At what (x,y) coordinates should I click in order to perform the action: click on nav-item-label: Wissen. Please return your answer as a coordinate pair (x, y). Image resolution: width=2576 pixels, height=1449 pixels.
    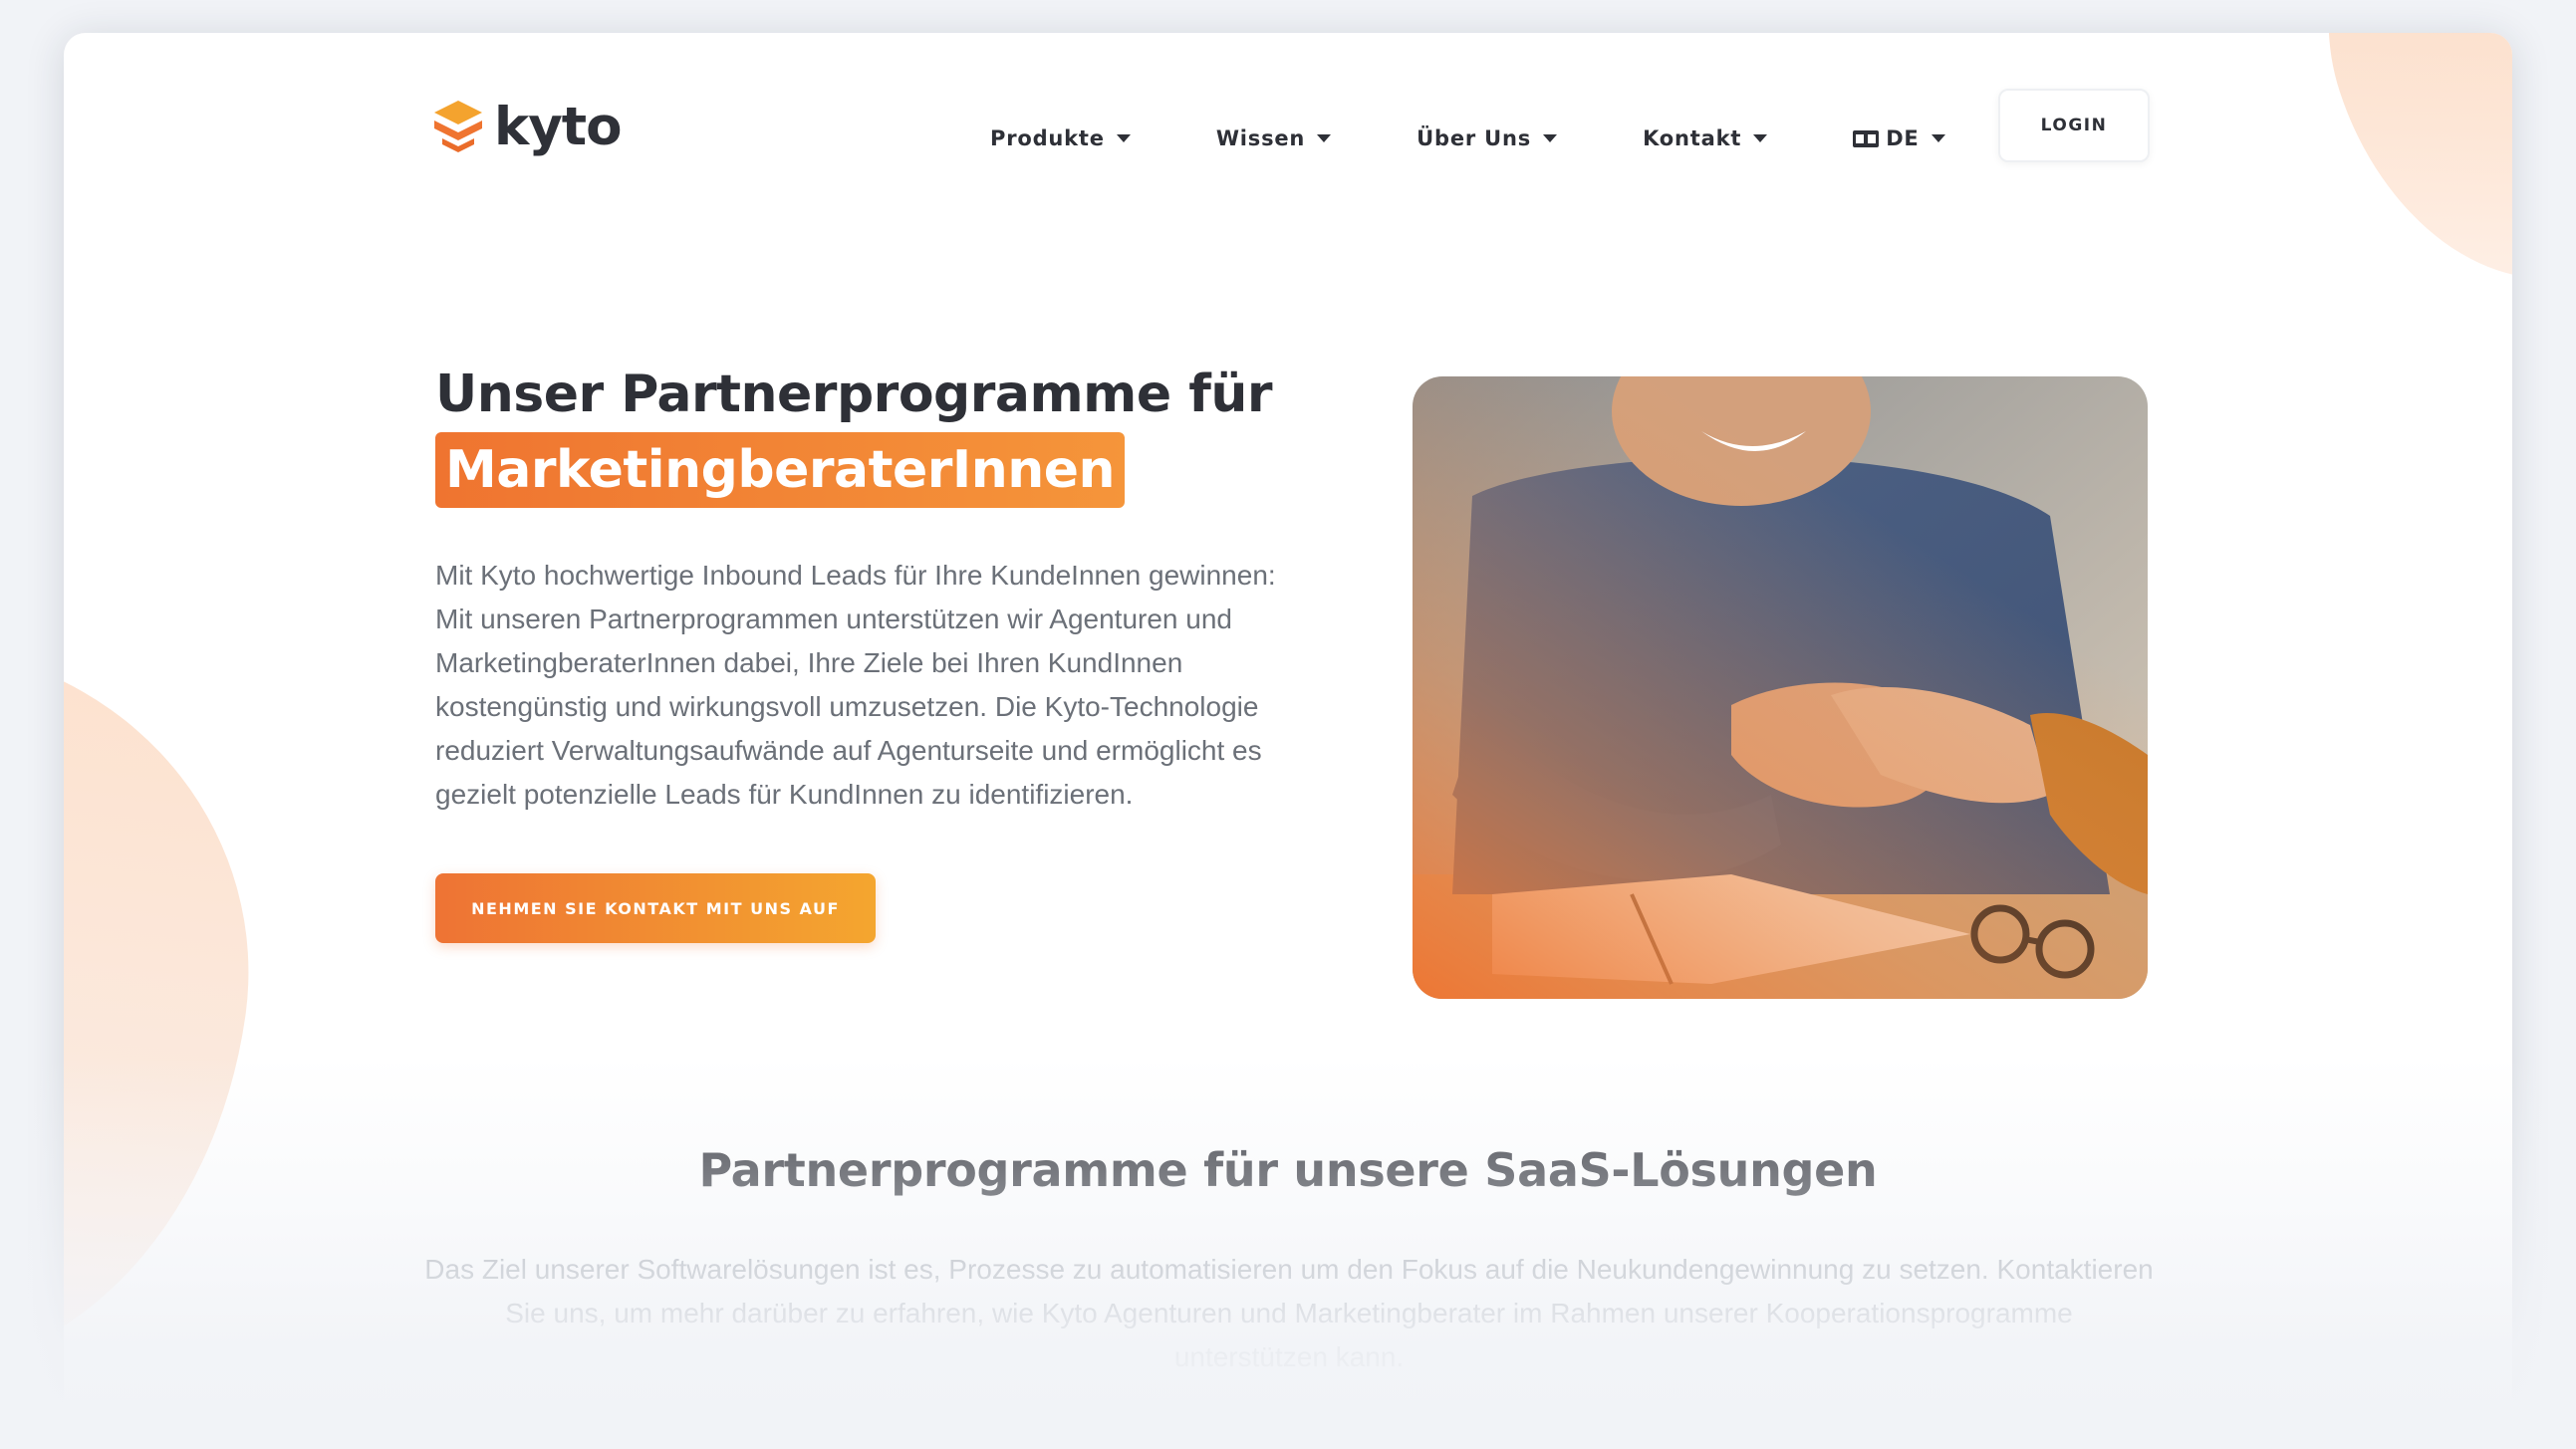
    Looking at the image, I should click on (1260, 138).